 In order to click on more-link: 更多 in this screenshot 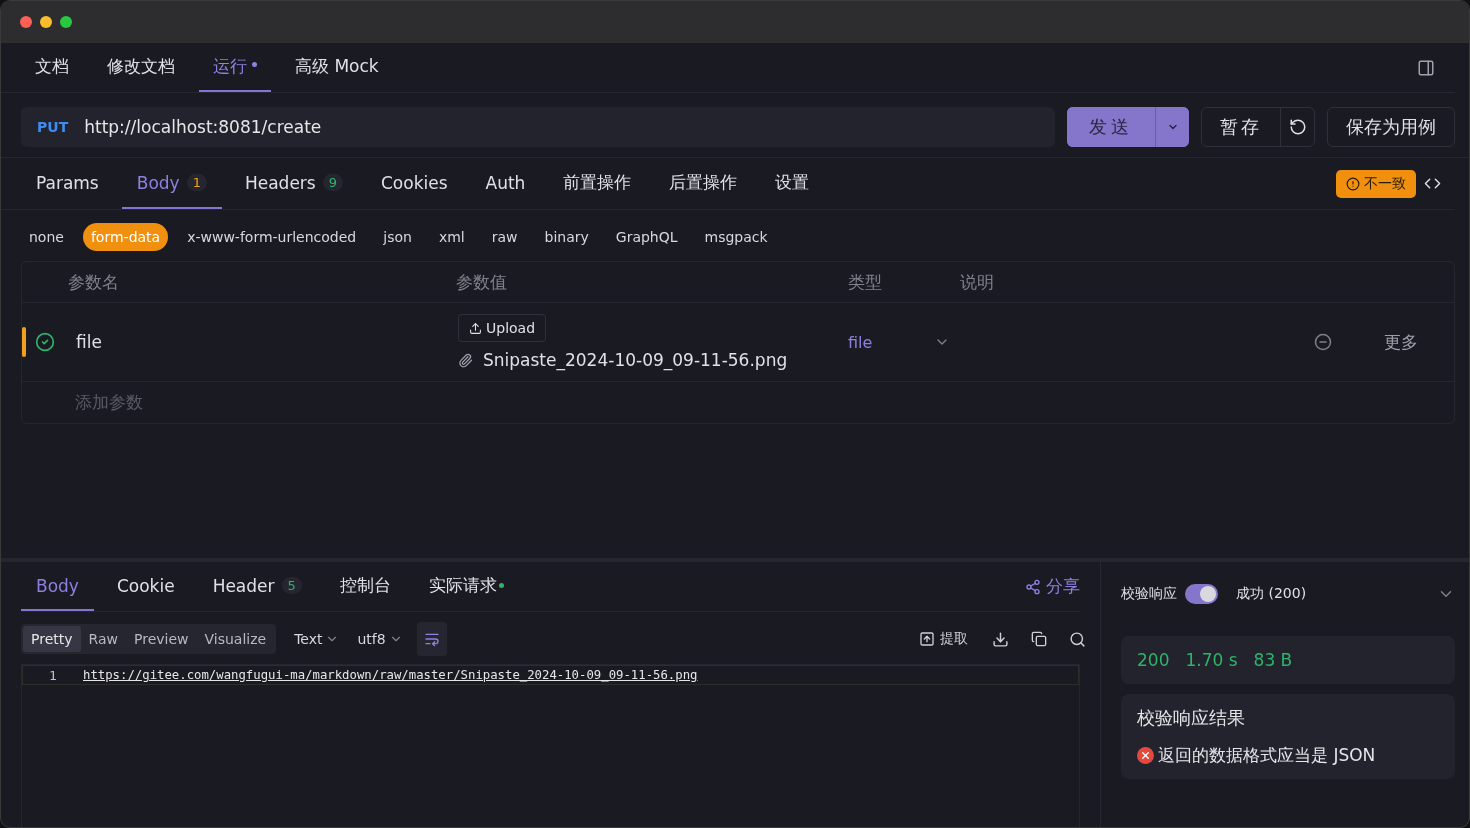, I will do `click(1419, 342)`.